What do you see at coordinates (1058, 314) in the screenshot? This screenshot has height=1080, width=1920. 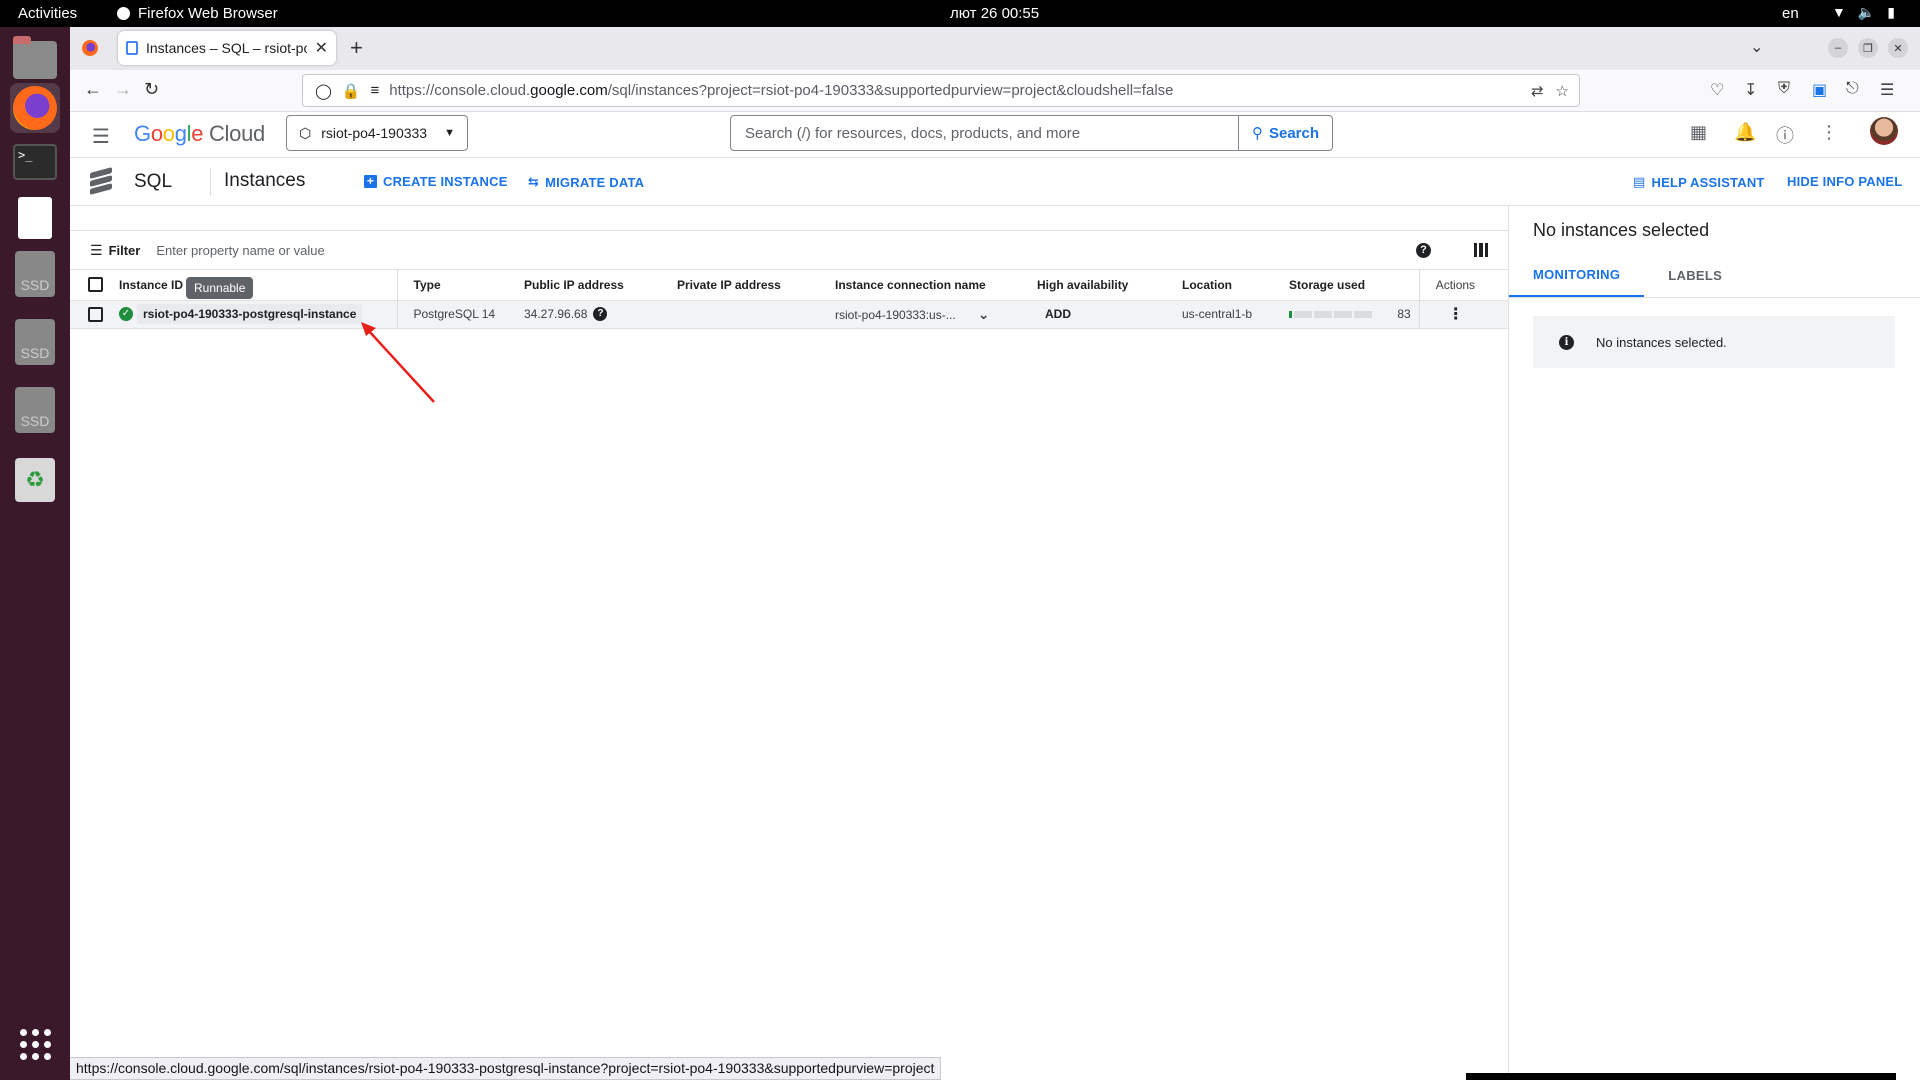 I see `add-high-availability-link: ADD` at bounding box center [1058, 314].